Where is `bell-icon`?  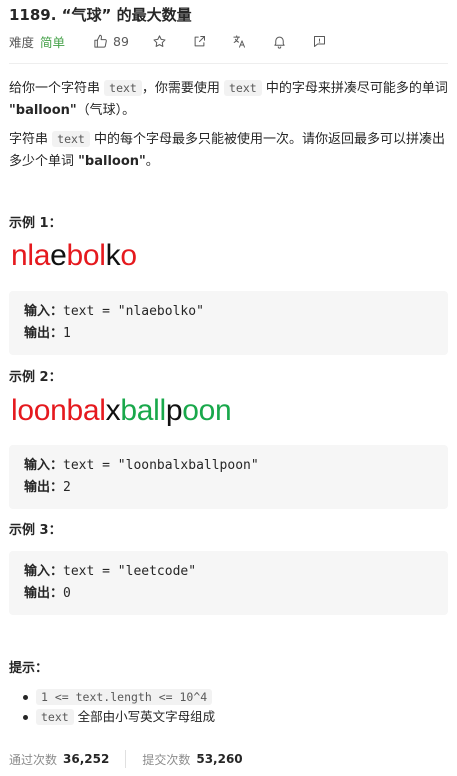
bell-icon is located at coordinates (280, 41).